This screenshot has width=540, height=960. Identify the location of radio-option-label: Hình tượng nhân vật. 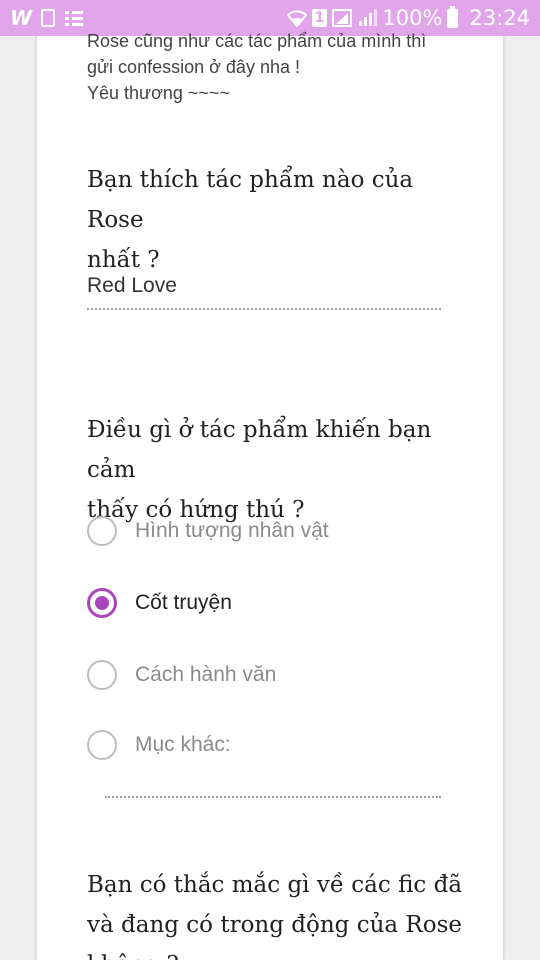
(232, 530).